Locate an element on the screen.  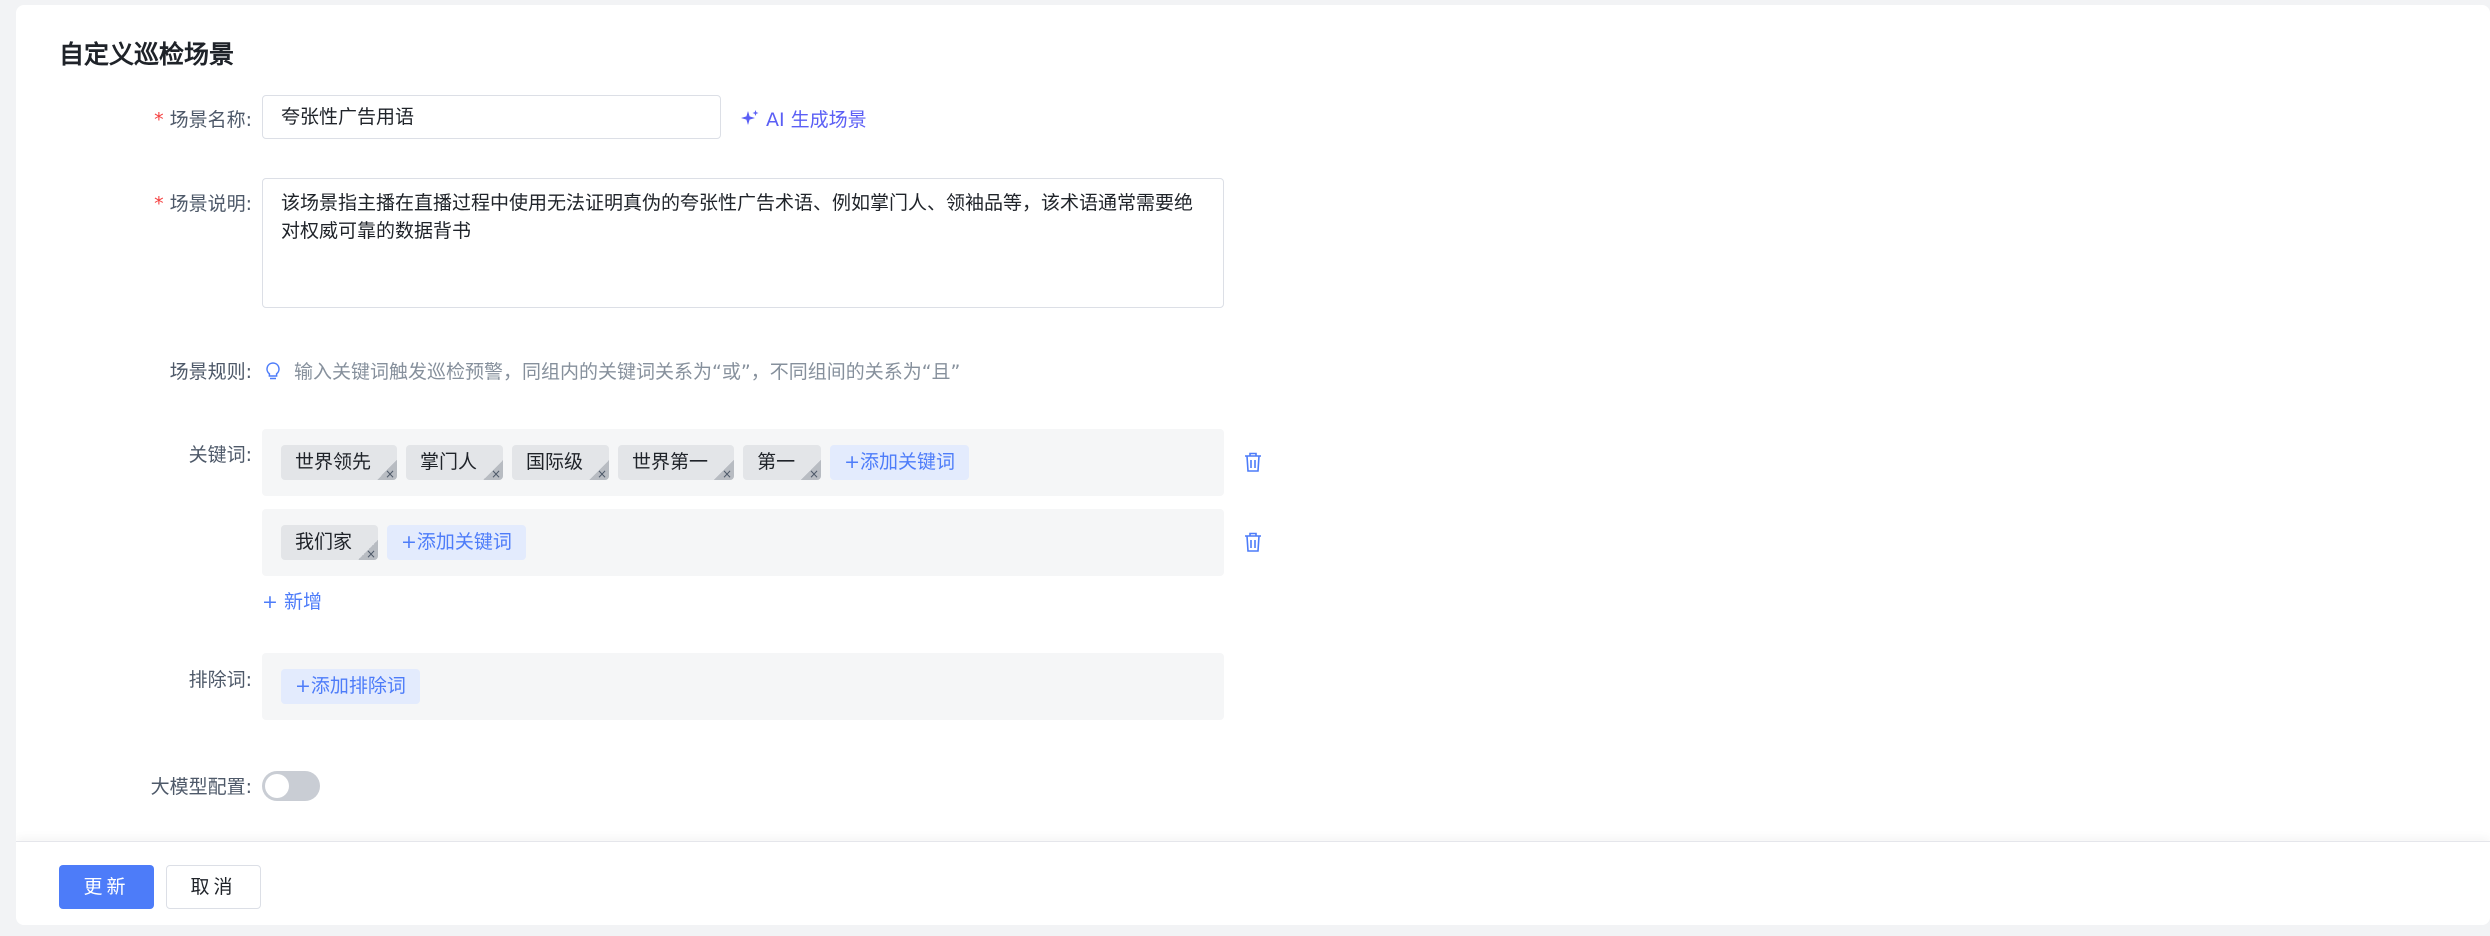
add-group-link: + 新增 is located at coordinates (292, 600).